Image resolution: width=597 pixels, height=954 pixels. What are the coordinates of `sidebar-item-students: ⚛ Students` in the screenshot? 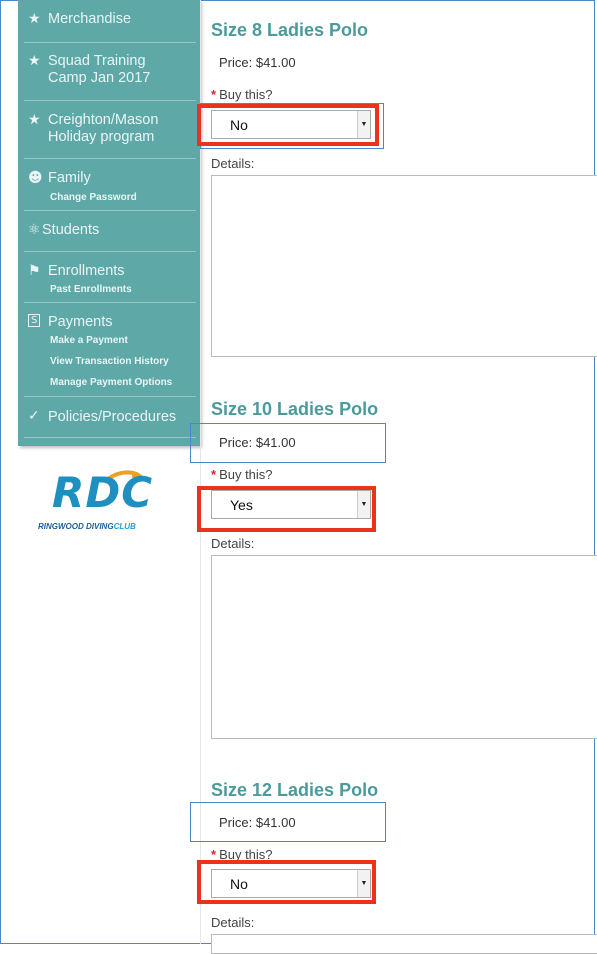 It's located at (110, 231).